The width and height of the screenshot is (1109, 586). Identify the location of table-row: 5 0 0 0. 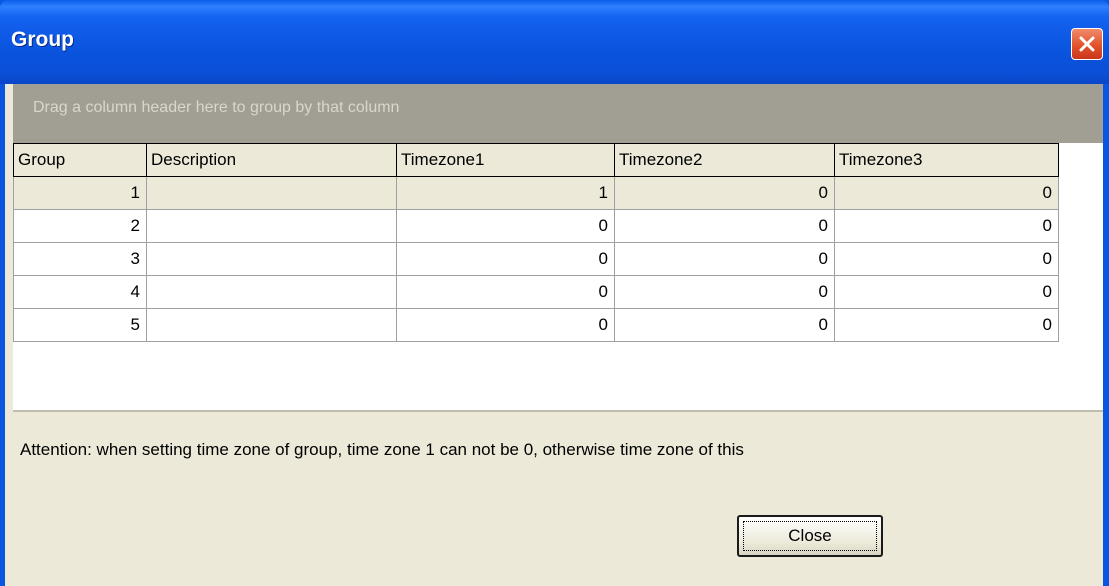
(536, 325).